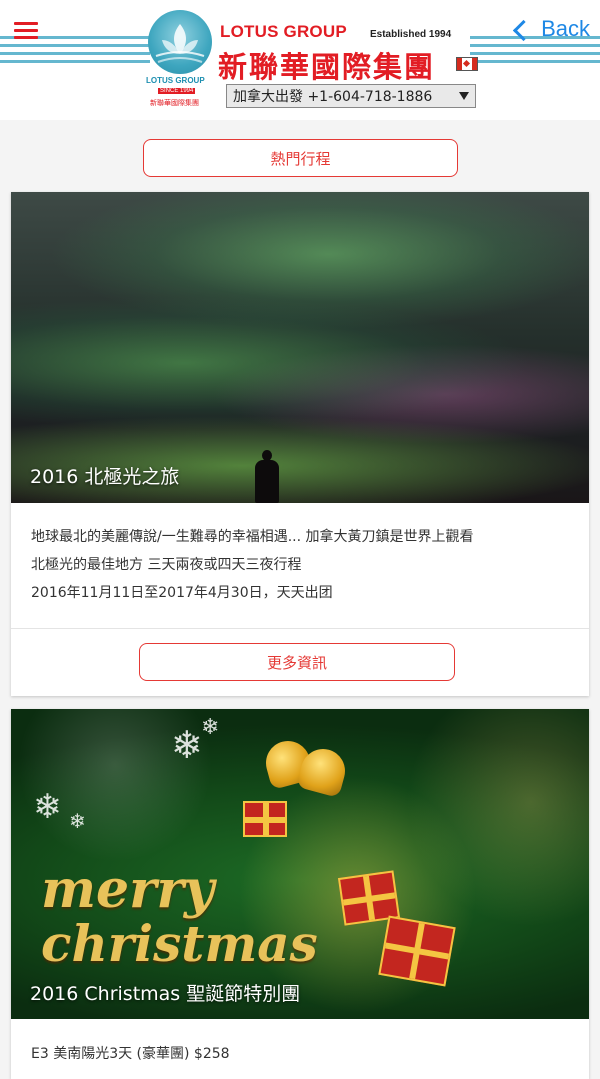 Image resolution: width=600 pixels, height=1079 pixels. Describe the element at coordinates (252, 537) in the screenshot. I see `description-line: 地球最北的美麗傳說/一生難尋的幸福相遇... 加拿大黃刀鎮是世界上觀看` at that location.